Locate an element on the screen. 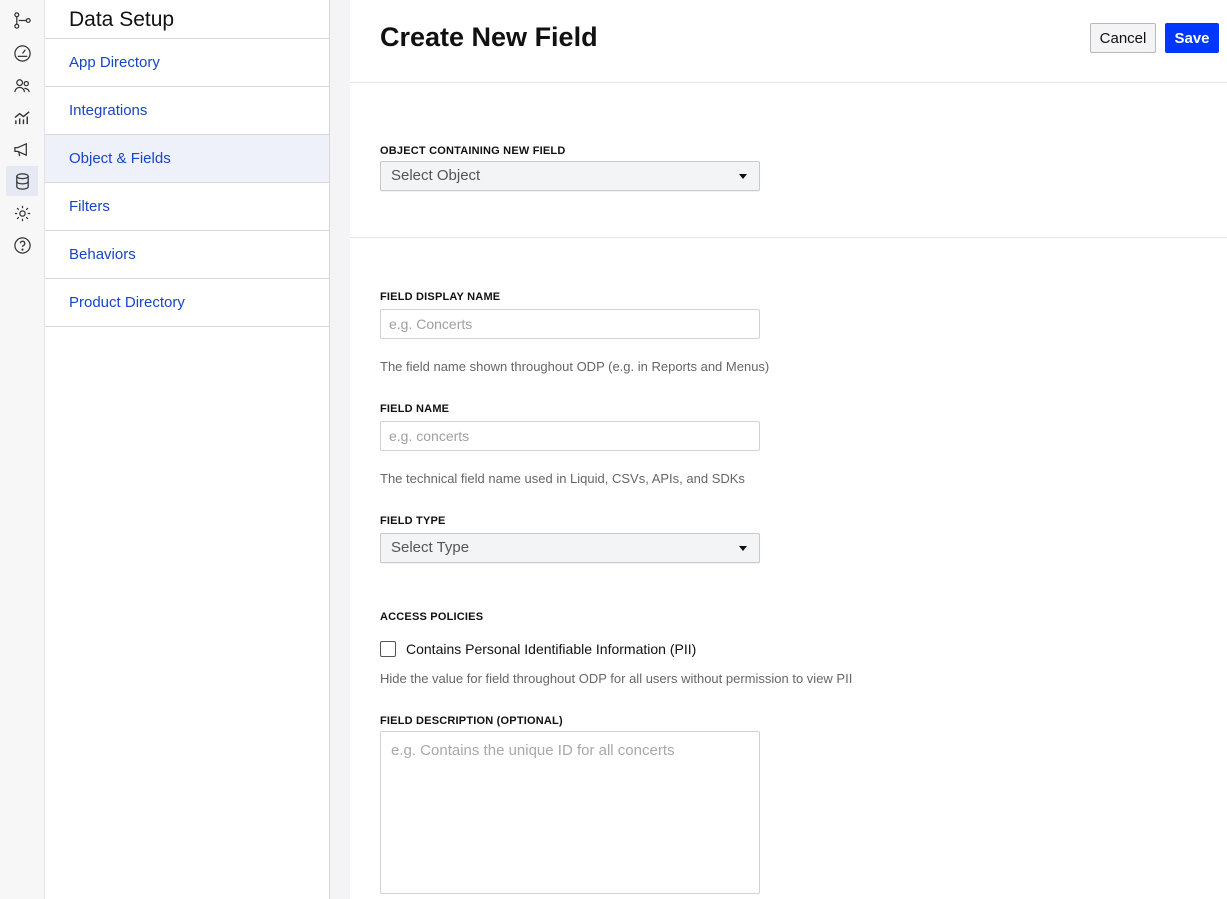  field-type-select-value: Select Type is located at coordinates (430, 547).